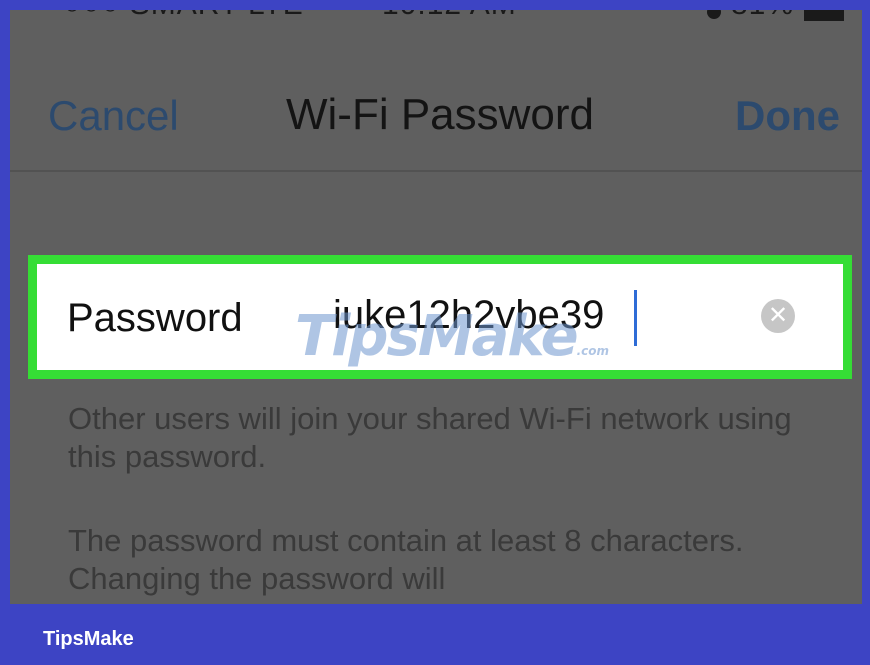 Image resolution: width=870 pixels, height=665 pixels. Describe the element at coordinates (155, 318) in the screenshot. I see `password-label: Password` at that location.